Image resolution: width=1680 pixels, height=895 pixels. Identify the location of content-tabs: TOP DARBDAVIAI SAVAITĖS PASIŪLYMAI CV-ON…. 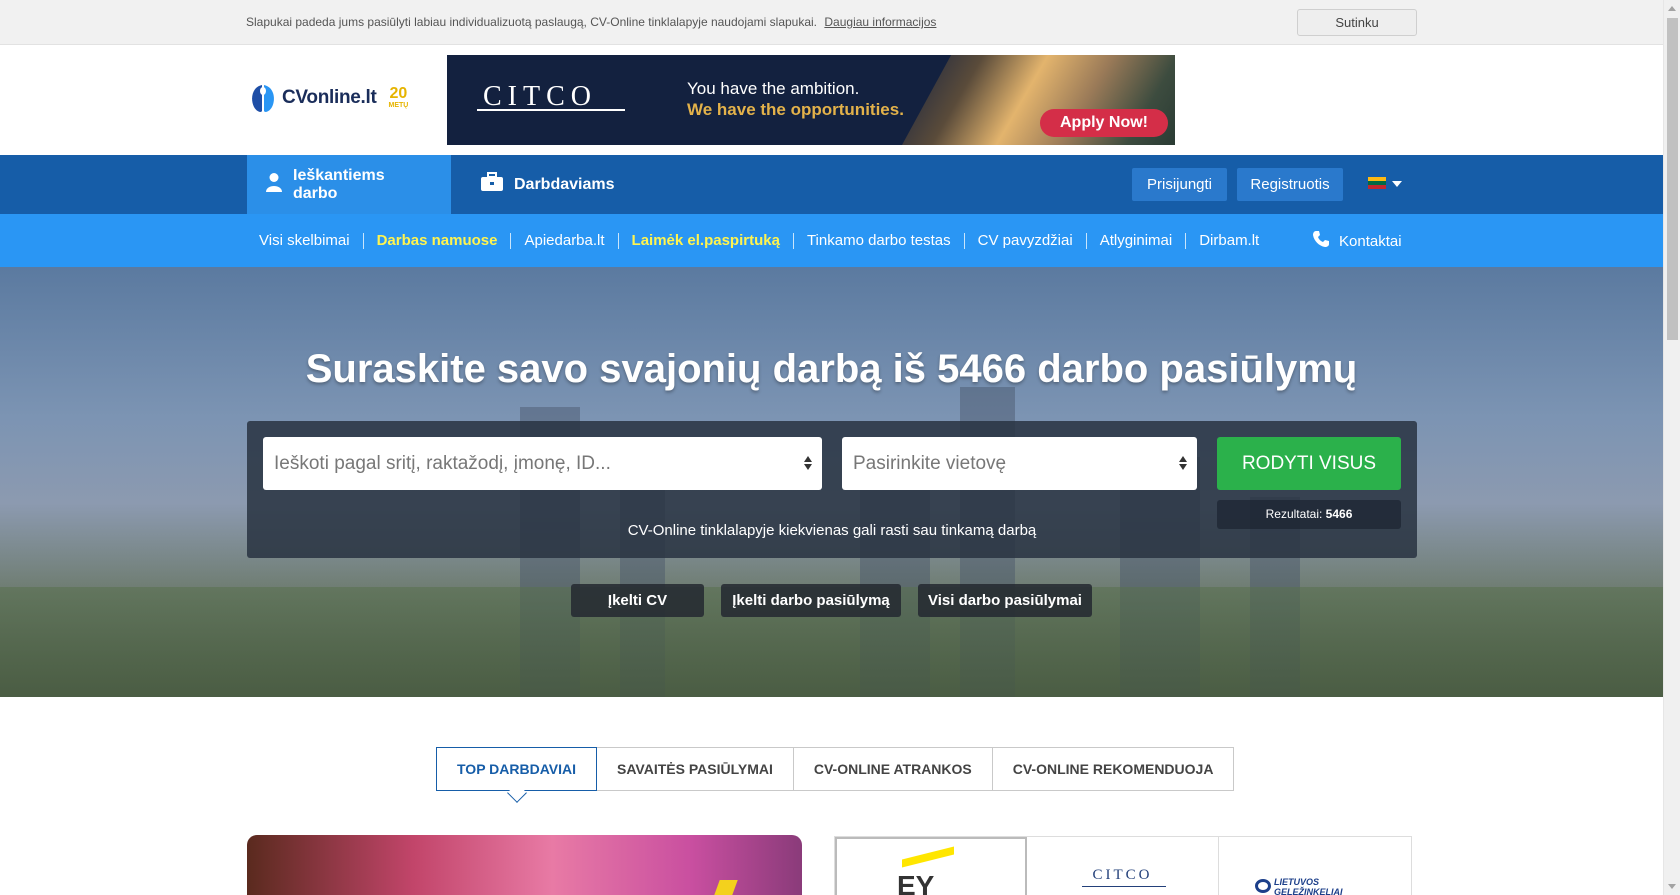
(835, 775).